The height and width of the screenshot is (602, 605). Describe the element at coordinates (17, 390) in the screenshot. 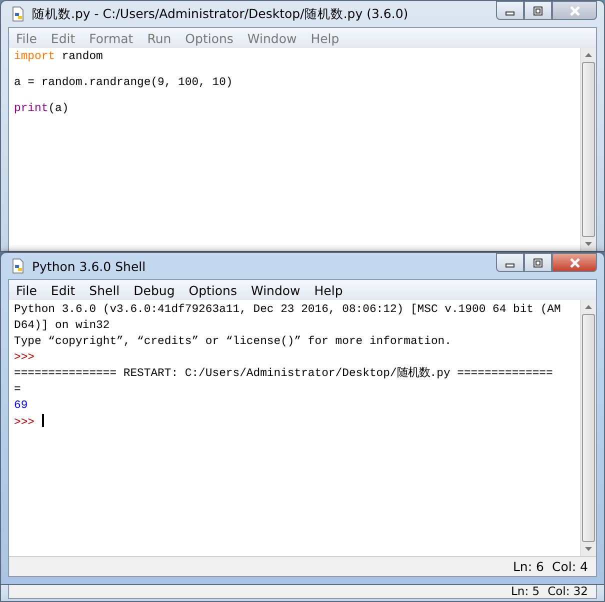

I see `output-line: =` at that location.